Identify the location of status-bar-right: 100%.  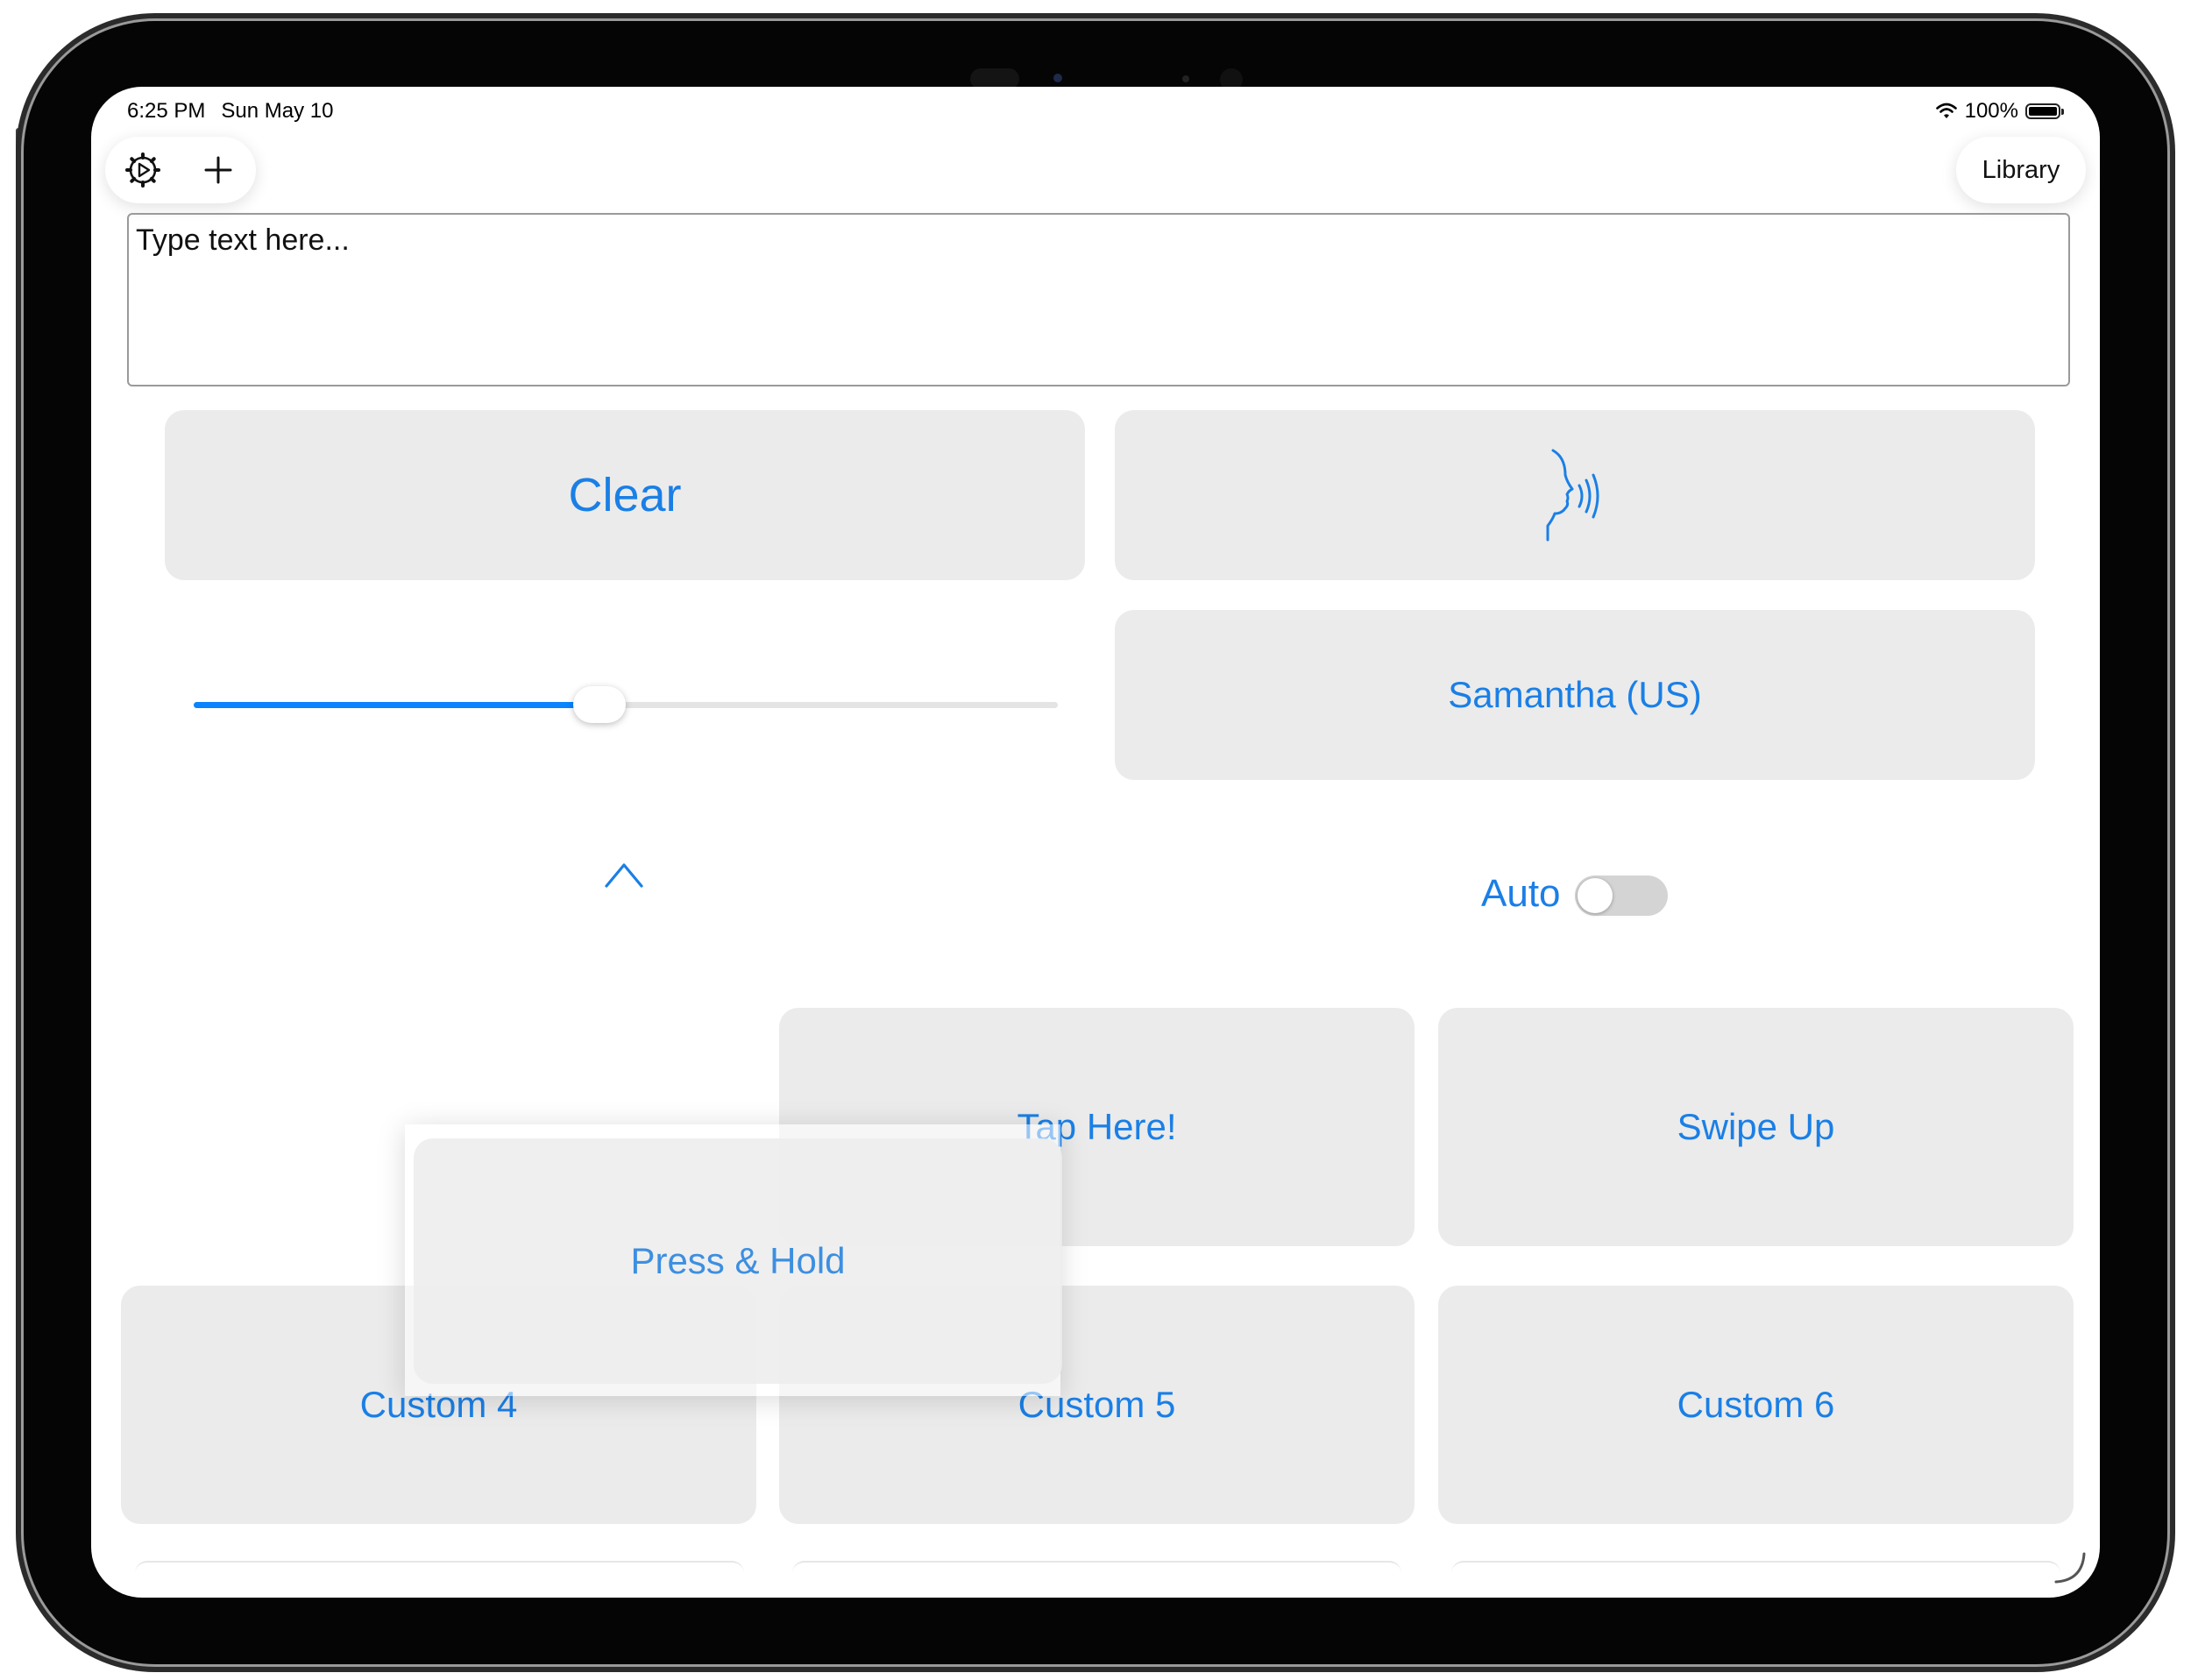
(1999, 111).